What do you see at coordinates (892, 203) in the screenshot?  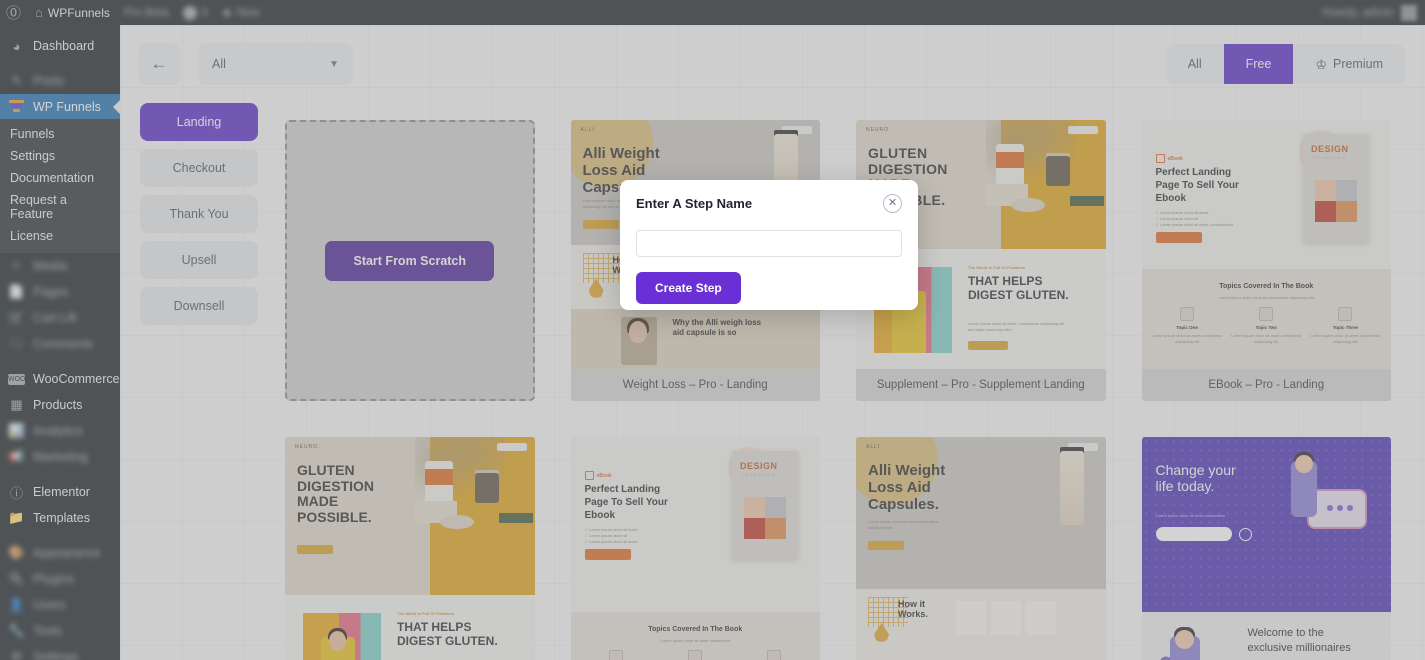 I see `close-icon: ✕` at bounding box center [892, 203].